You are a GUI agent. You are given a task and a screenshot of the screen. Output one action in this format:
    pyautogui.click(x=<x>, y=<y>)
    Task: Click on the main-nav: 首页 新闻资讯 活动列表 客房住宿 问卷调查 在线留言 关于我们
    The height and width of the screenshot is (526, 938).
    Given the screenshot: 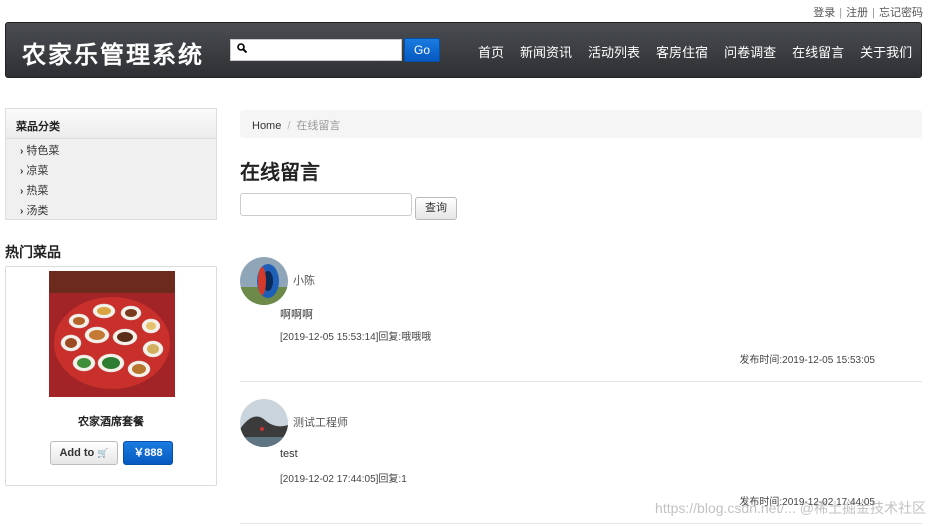 What is the action you would take?
    pyautogui.click(x=695, y=51)
    